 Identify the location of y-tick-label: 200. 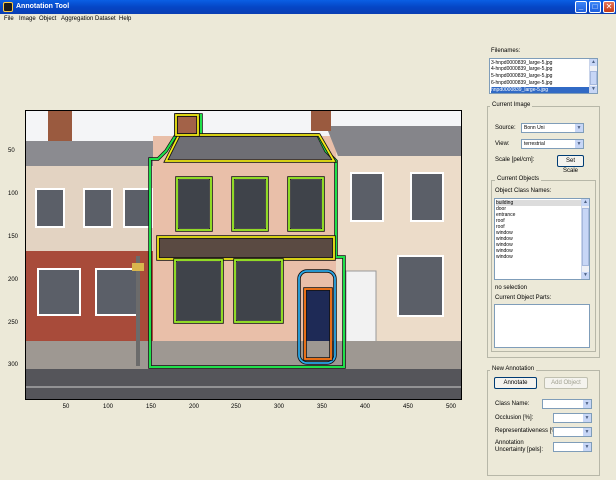
(13, 280).